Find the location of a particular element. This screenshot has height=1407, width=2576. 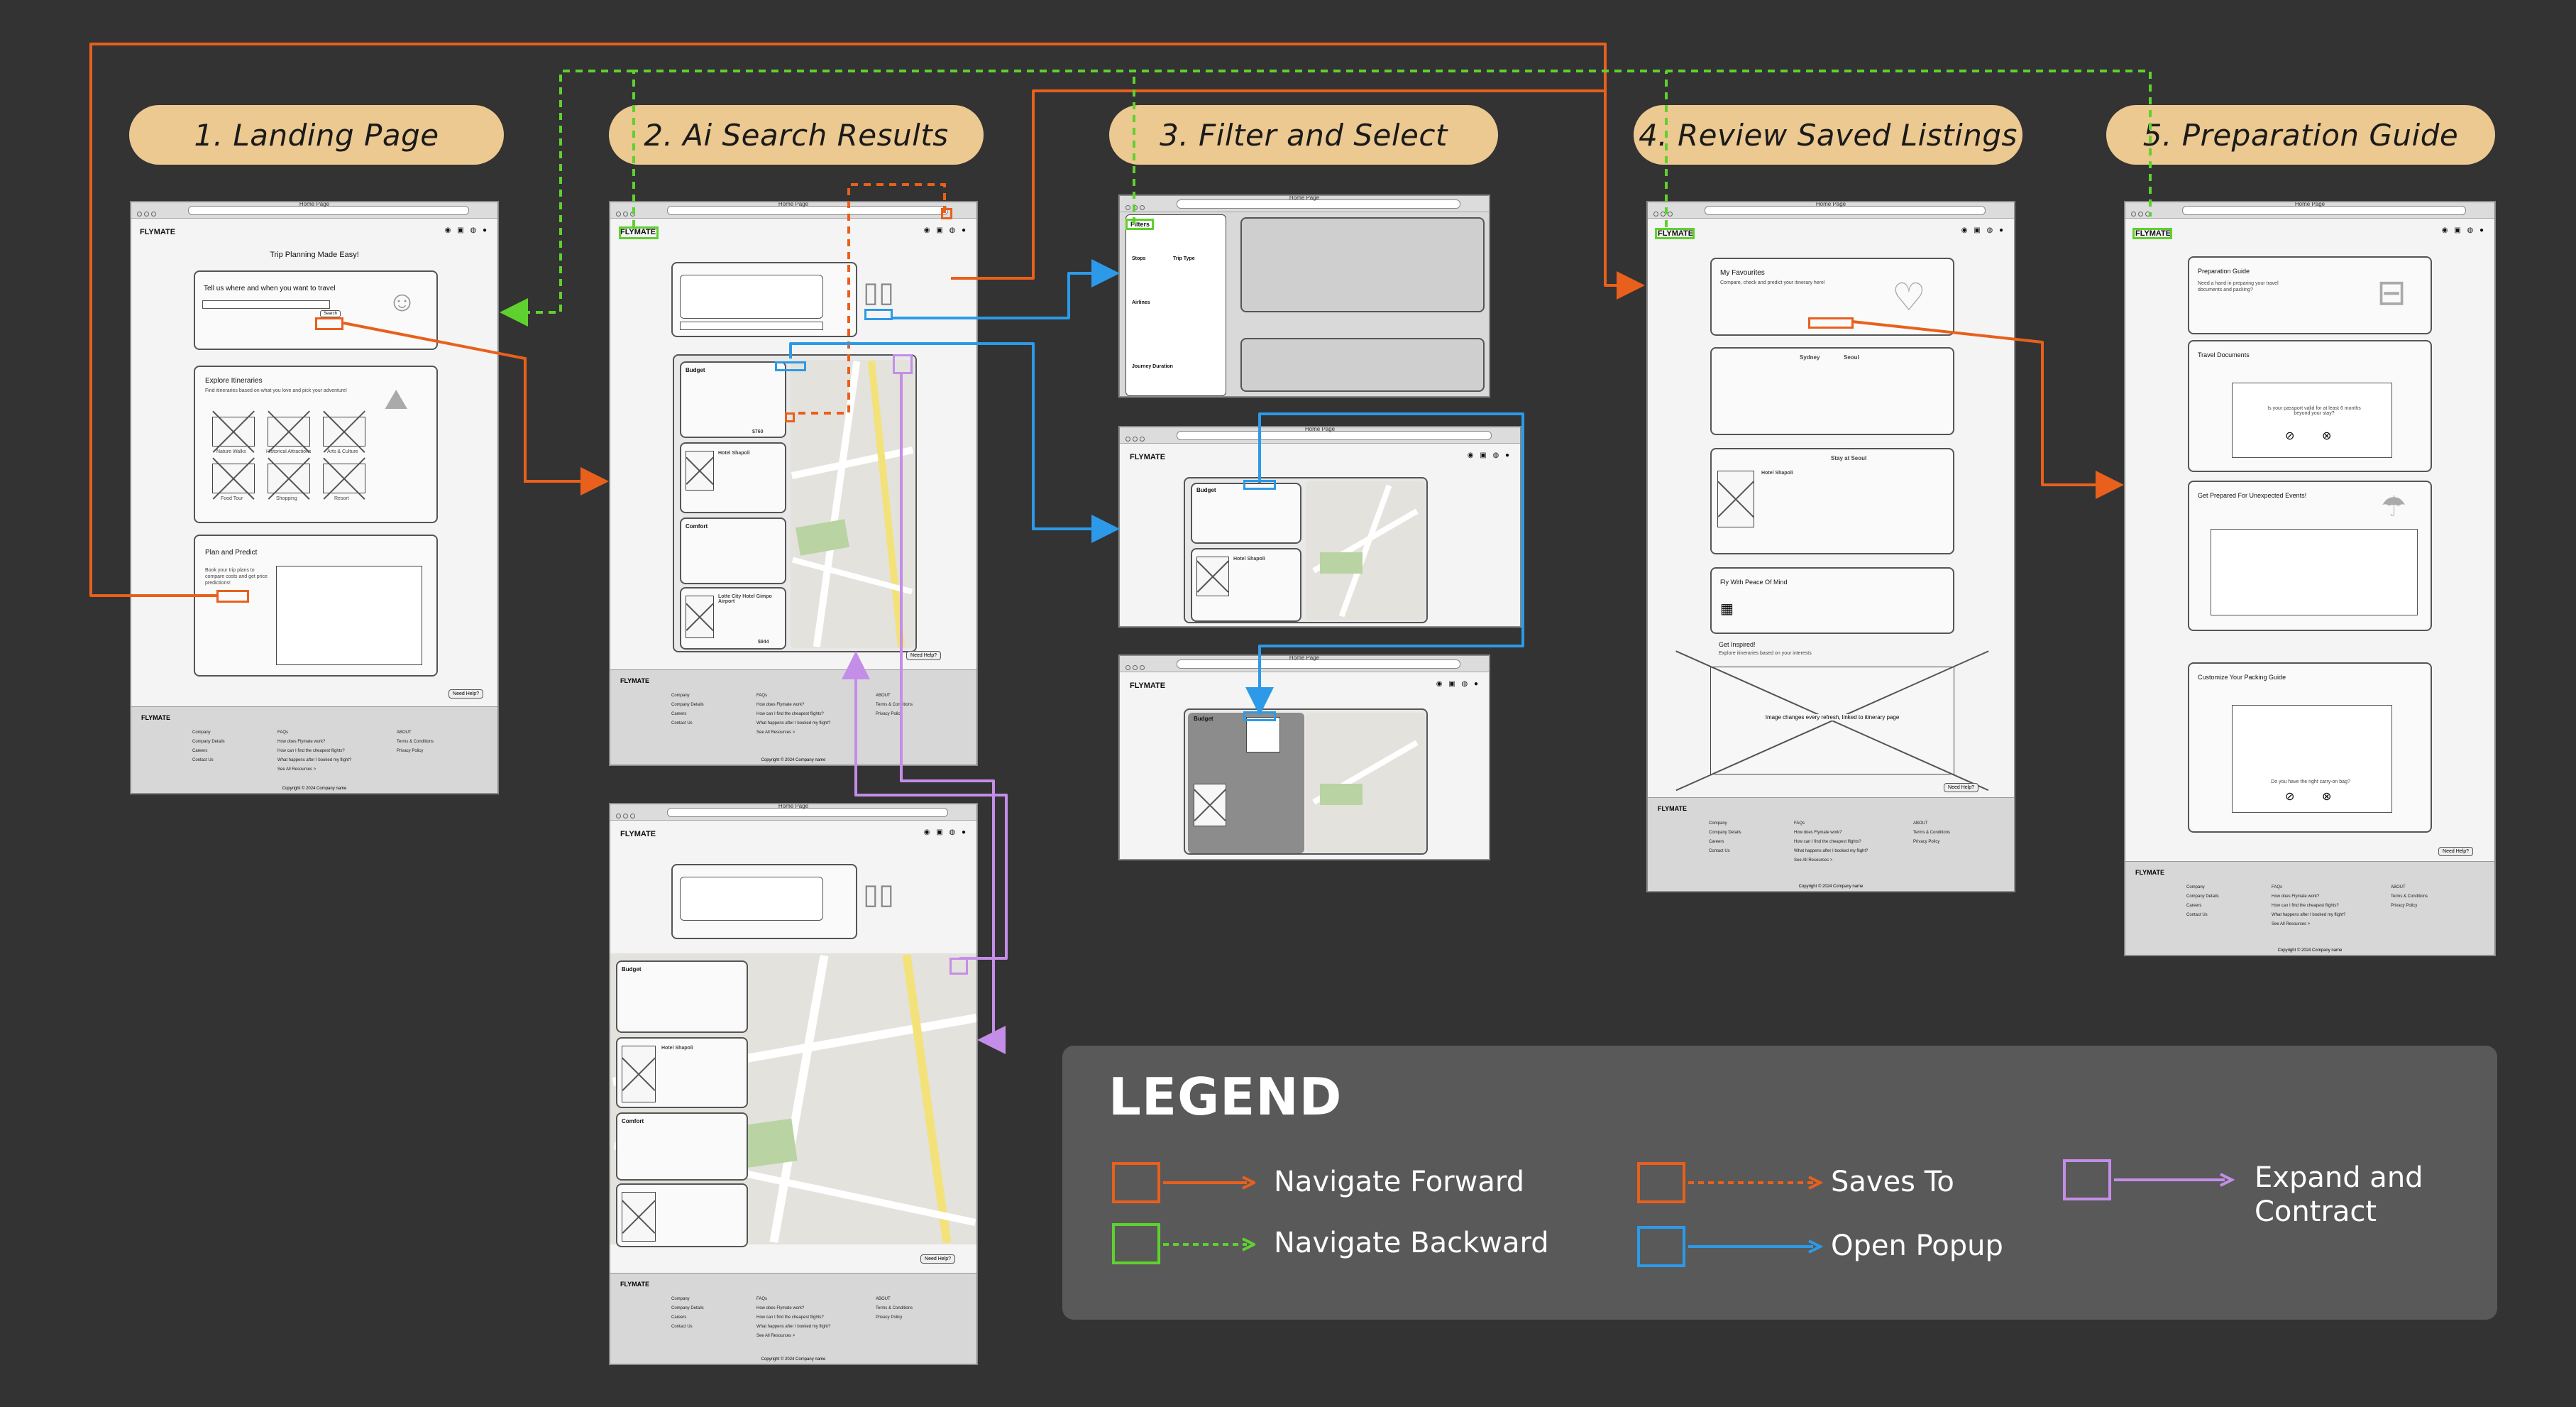

wireframe-dropdown: Home Page FLYMATE ◉ ▣ ◍ ● Budget is located at coordinates (1304, 757).